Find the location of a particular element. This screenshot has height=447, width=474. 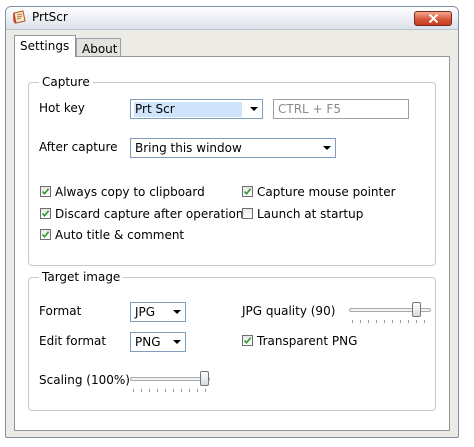

always-copy-label: Always copy to clipboard is located at coordinates (130, 192).